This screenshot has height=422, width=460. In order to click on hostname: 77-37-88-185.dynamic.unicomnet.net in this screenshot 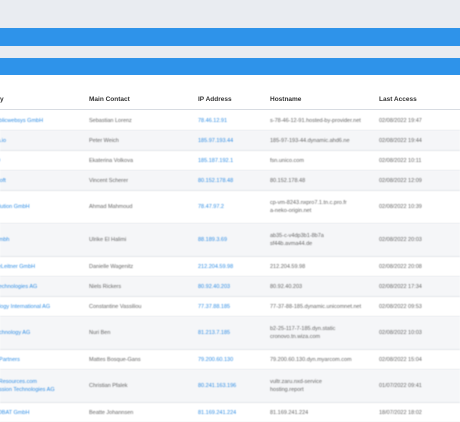, I will do `click(315, 307)`.